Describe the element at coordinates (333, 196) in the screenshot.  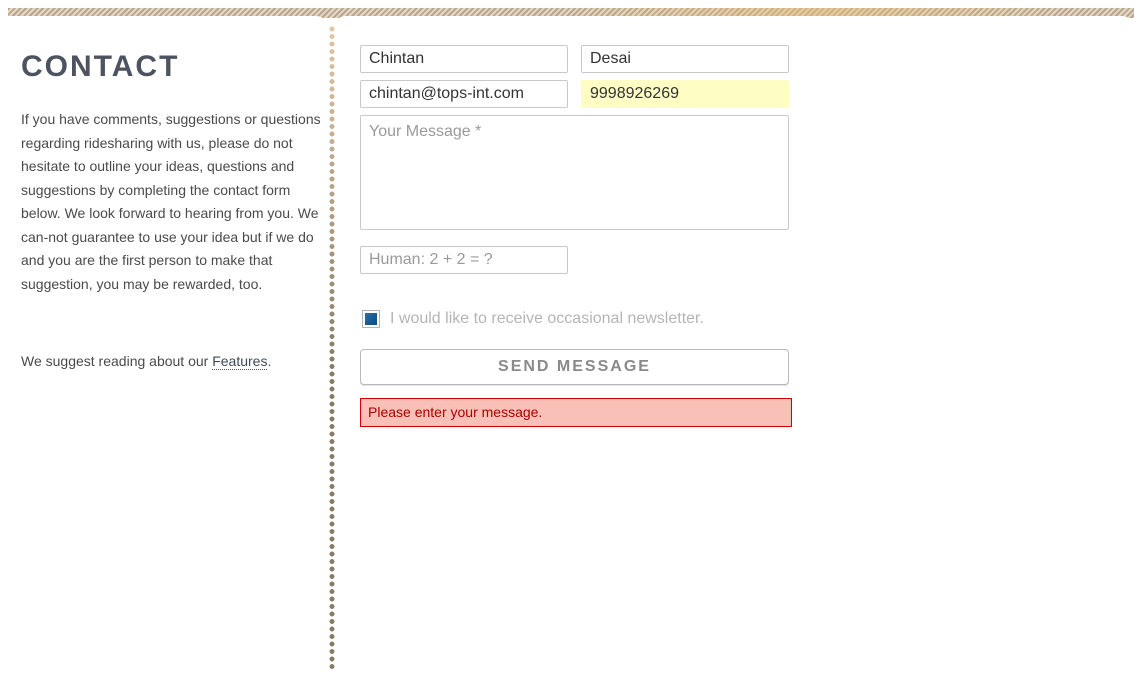
I see `dotted-divider-tint` at that location.